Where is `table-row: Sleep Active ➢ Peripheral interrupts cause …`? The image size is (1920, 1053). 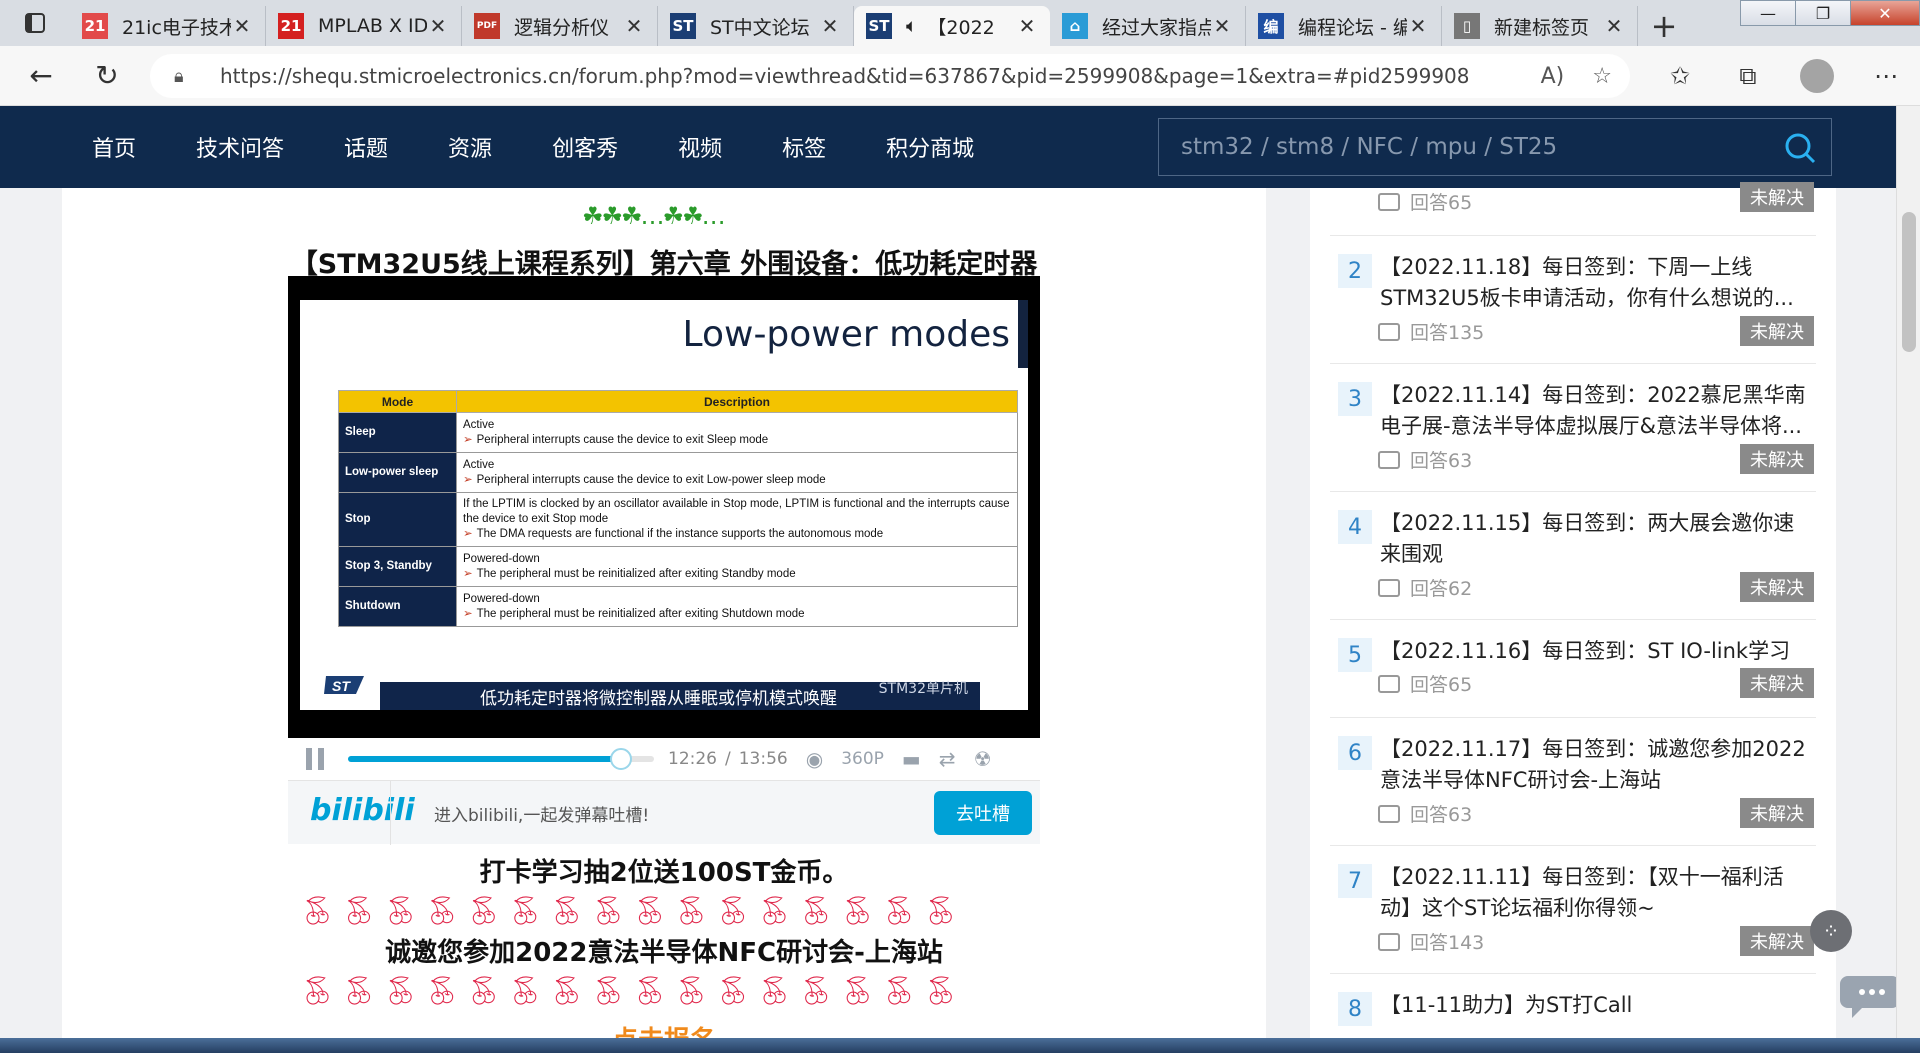
table-row: Sleep Active ➢ Peripheral interrupts cause … is located at coordinates (678, 432).